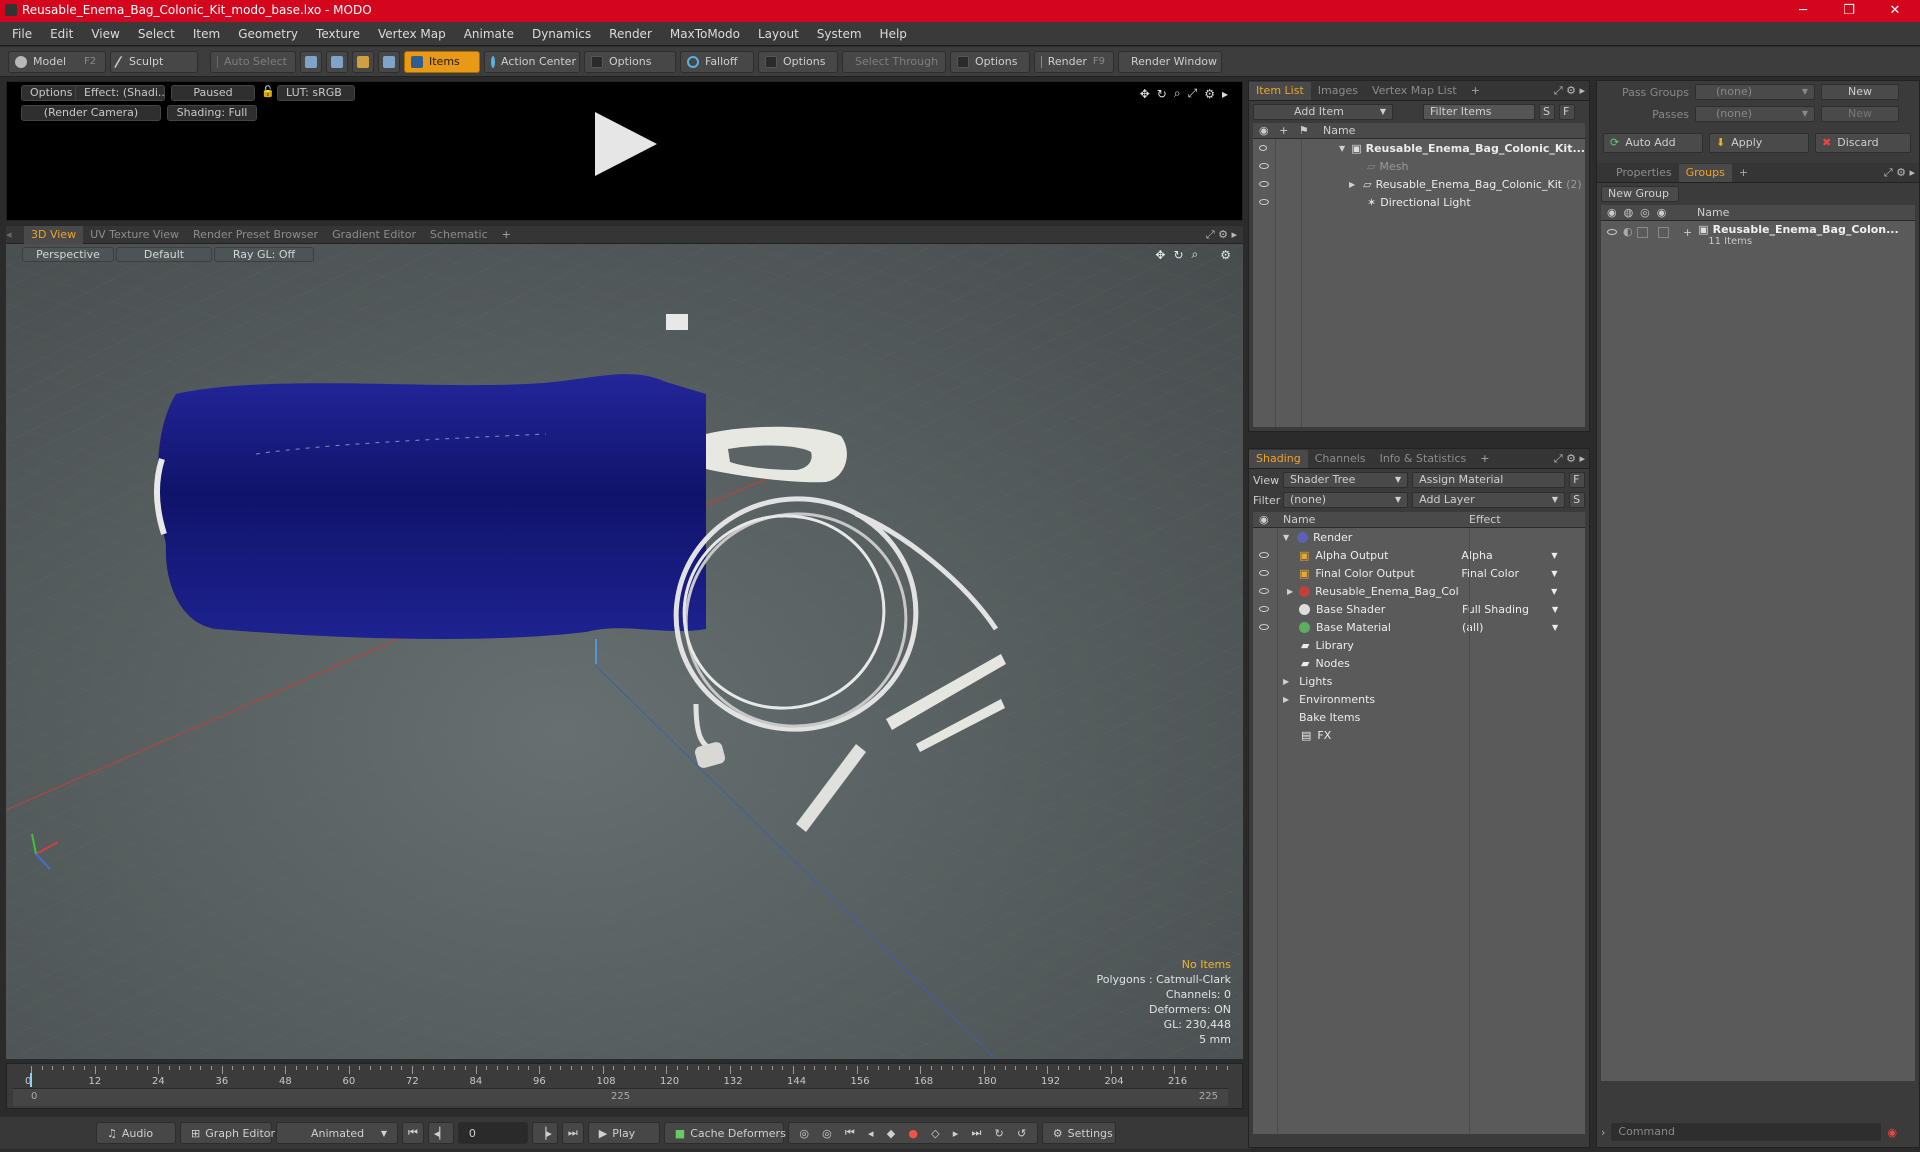 The width and height of the screenshot is (1920, 1152). I want to click on menu-system: System, so click(839, 34).